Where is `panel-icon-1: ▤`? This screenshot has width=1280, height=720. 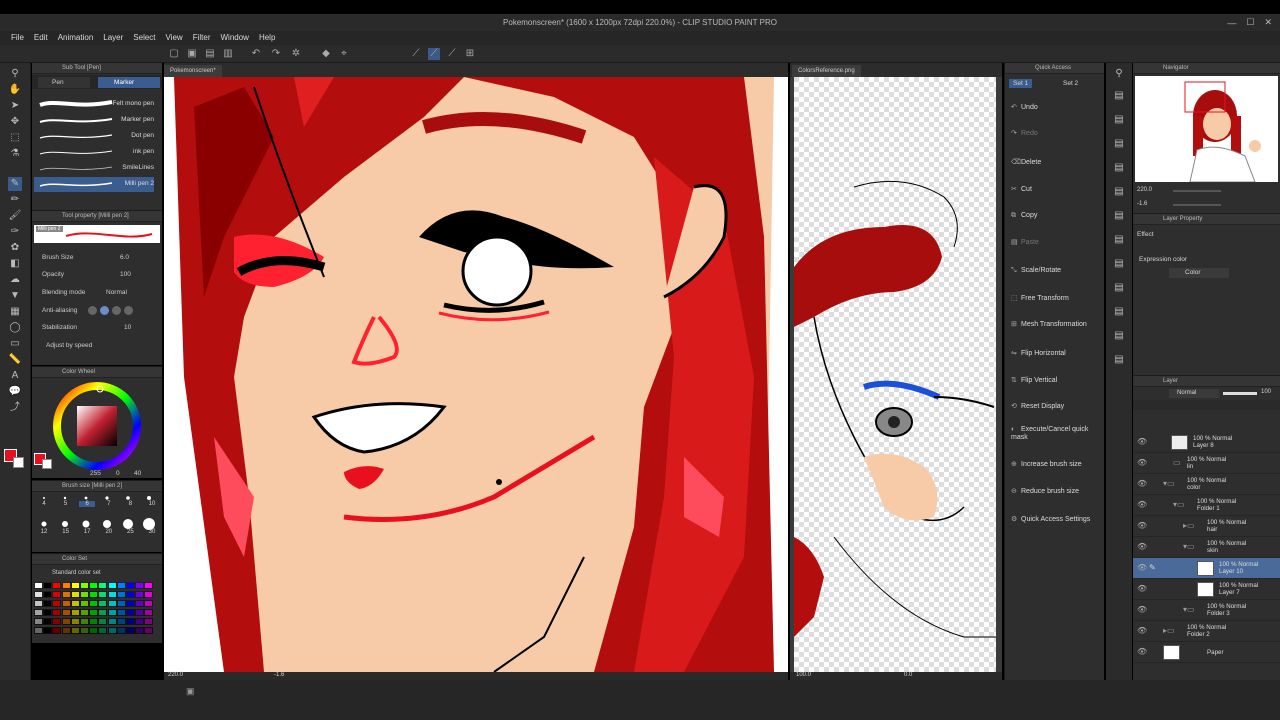 panel-icon-1: ▤ is located at coordinates (1119, 96).